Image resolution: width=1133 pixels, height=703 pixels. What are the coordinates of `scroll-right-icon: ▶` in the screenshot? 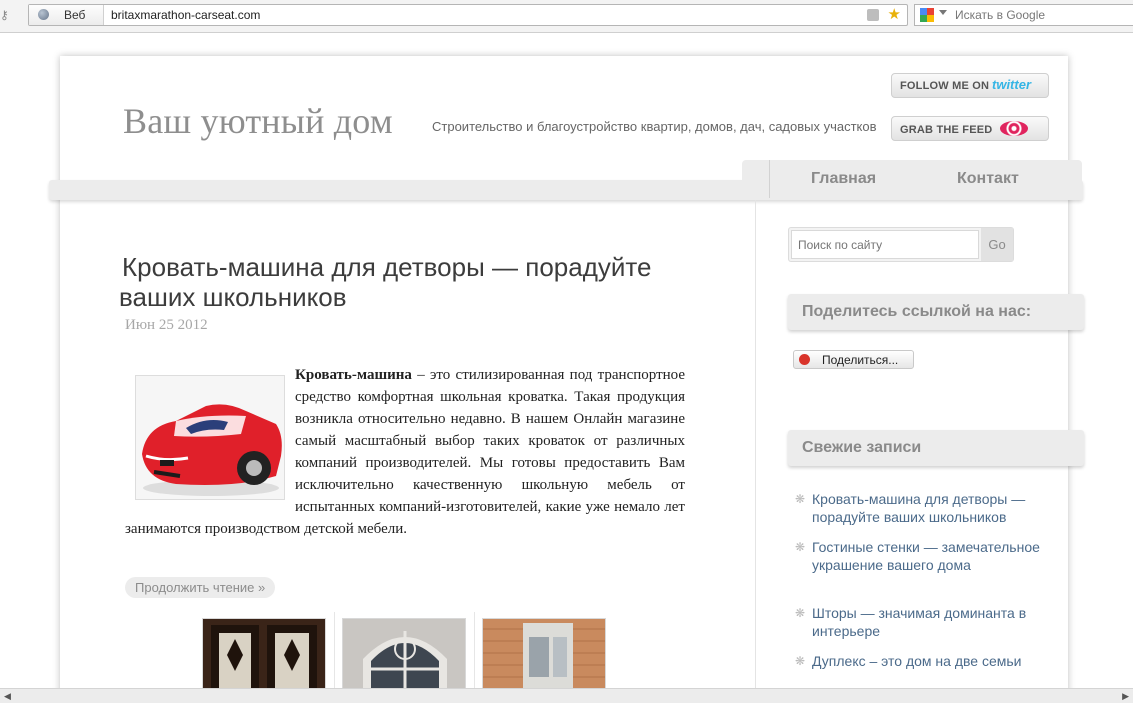 It's located at (1125, 696).